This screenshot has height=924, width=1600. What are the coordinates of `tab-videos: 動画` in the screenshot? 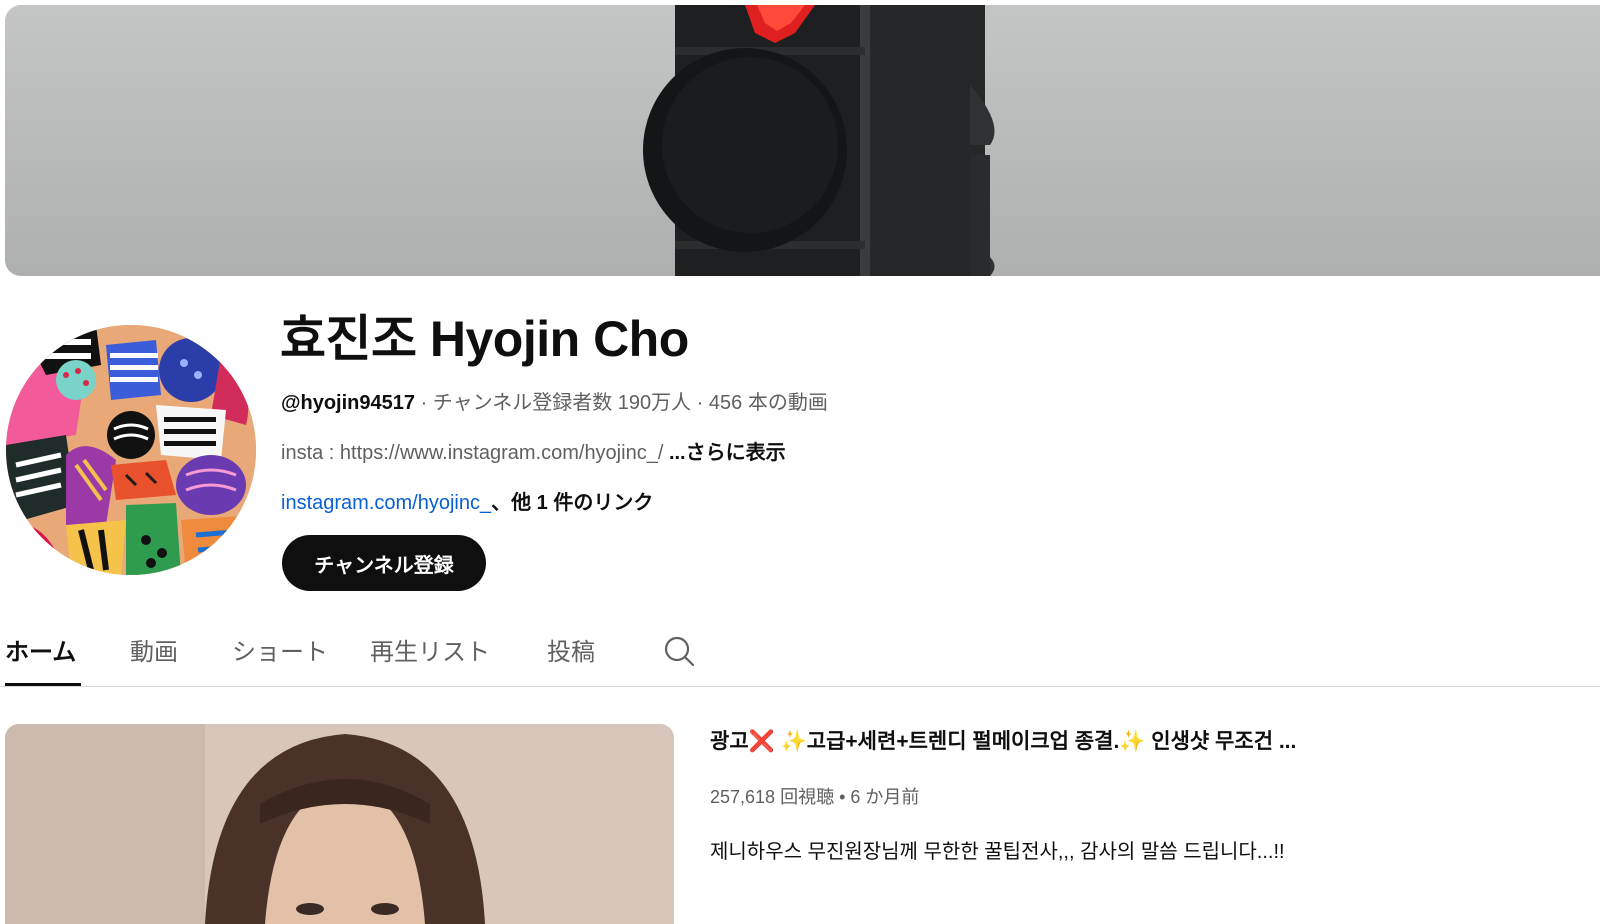 It's located at (154, 649).